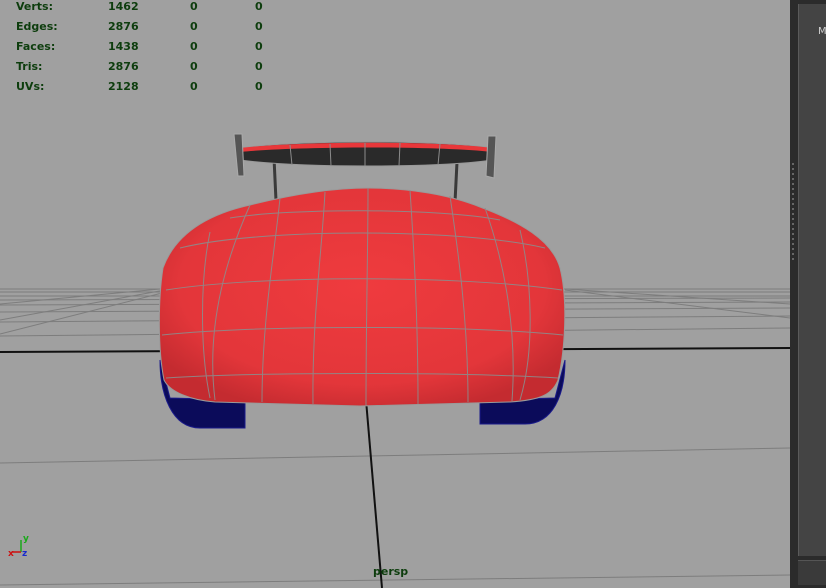  What do you see at coordinates (36, 46) in the screenshot?
I see `hud-label: Faces:` at bounding box center [36, 46].